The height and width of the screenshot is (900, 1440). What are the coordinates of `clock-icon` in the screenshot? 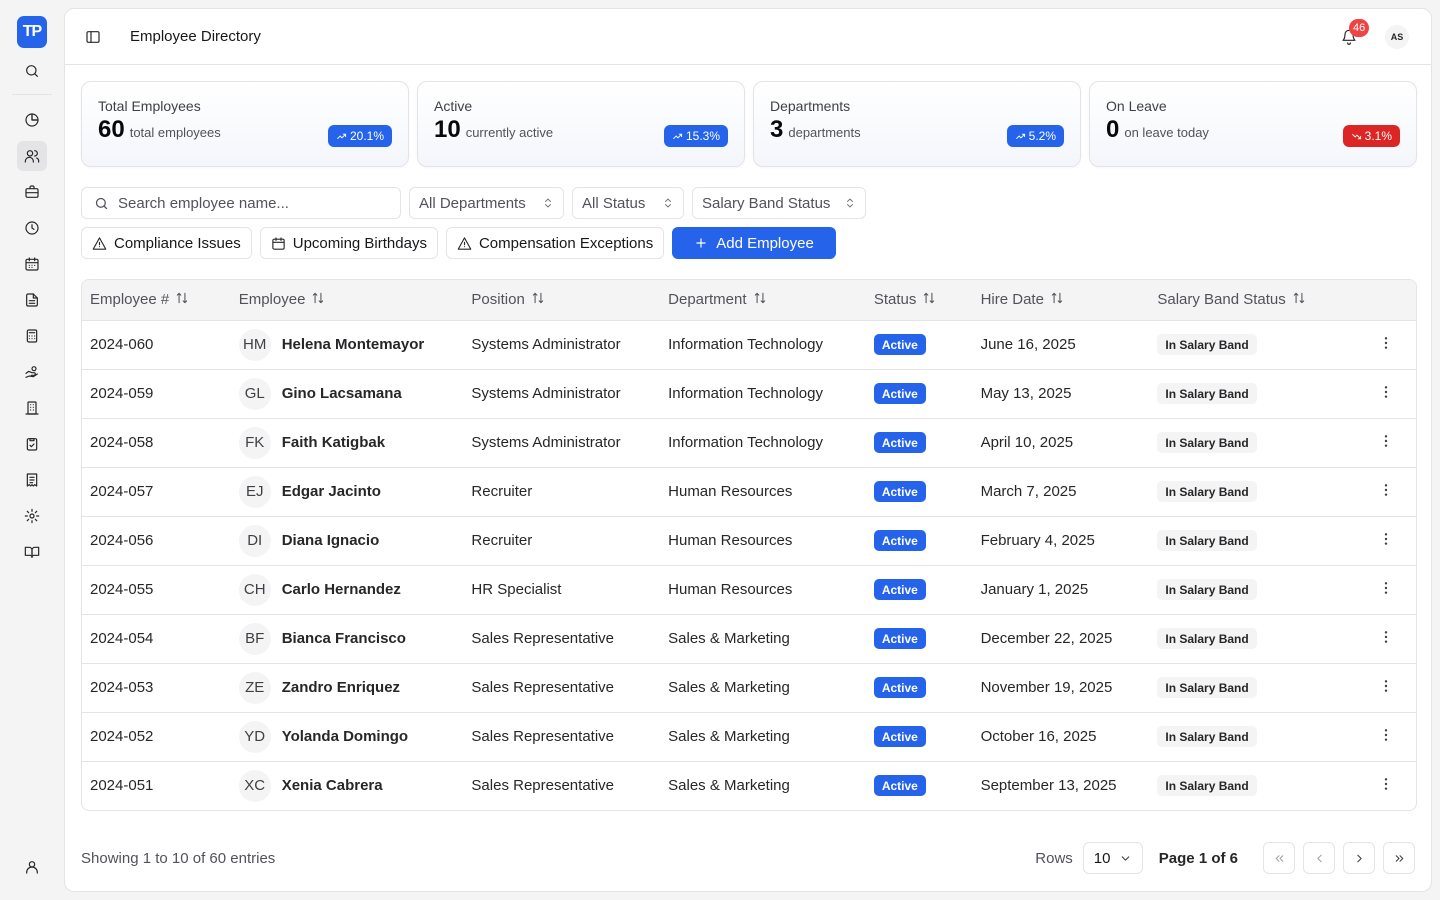 It's located at (32, 228).